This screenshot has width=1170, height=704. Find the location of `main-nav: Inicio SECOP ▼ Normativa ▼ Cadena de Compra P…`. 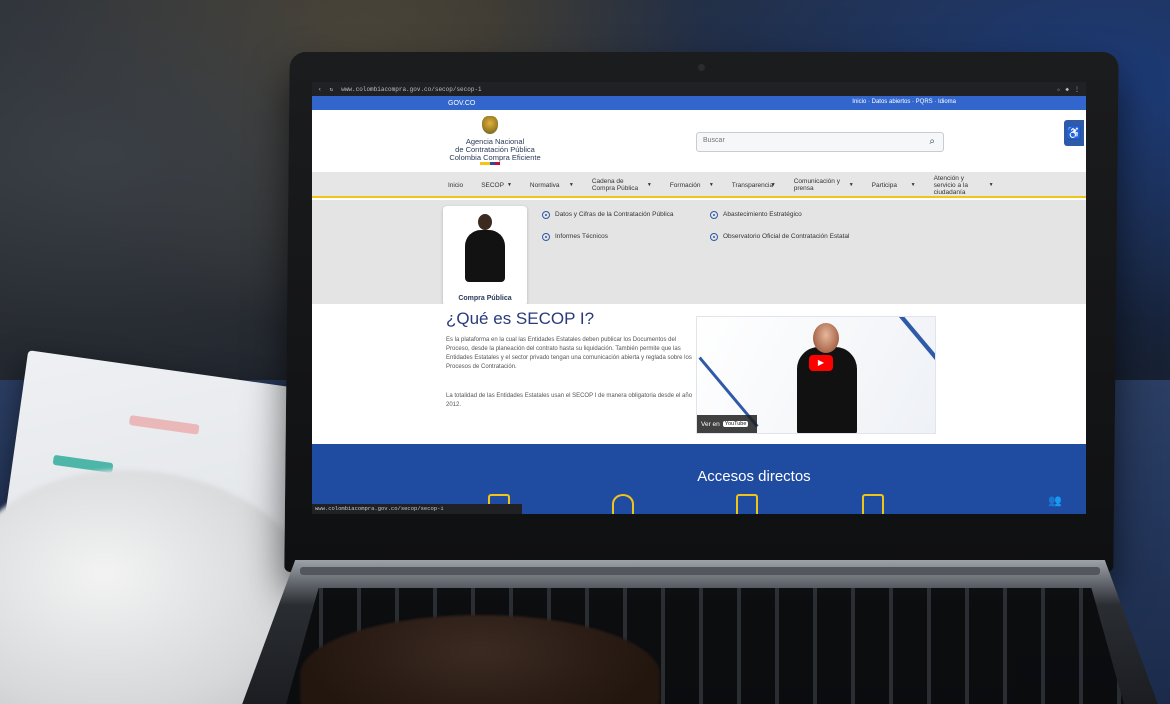

main-nav: Inicio SECOP ▼ Normativa ▼ Cadena de Compra P… is located at coordinates (699, 185).